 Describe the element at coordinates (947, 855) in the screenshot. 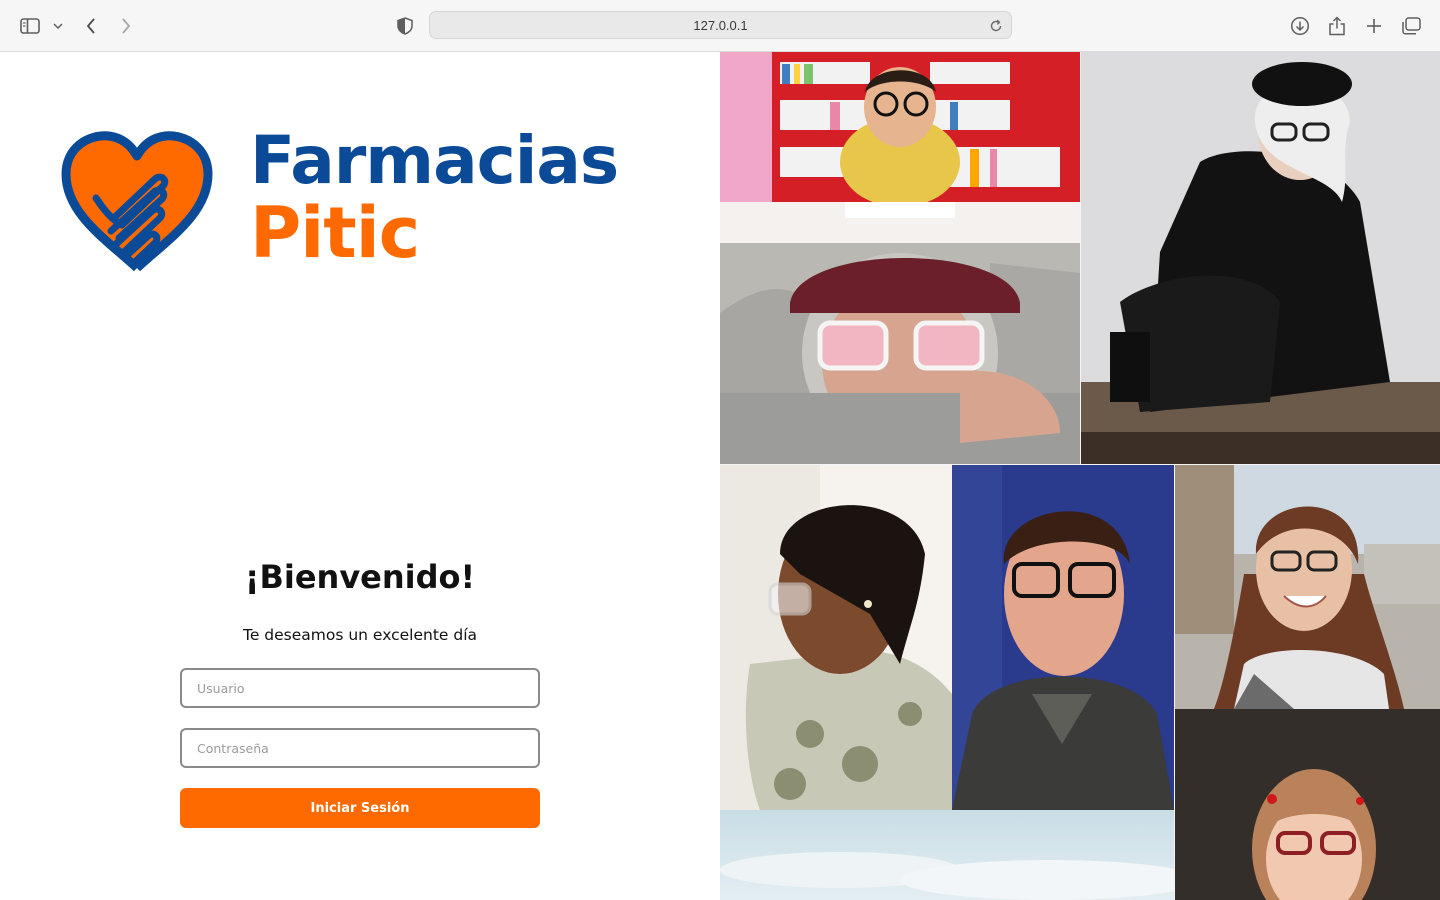

I see `sky-photo` at that location.